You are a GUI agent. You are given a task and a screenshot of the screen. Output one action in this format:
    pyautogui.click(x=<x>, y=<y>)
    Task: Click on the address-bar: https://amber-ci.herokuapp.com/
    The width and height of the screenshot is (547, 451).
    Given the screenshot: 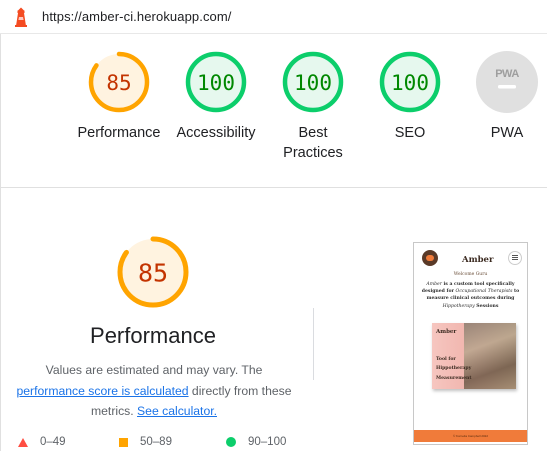 What is the action you would take?
    pyautogui.click(x=273, y=17)
    